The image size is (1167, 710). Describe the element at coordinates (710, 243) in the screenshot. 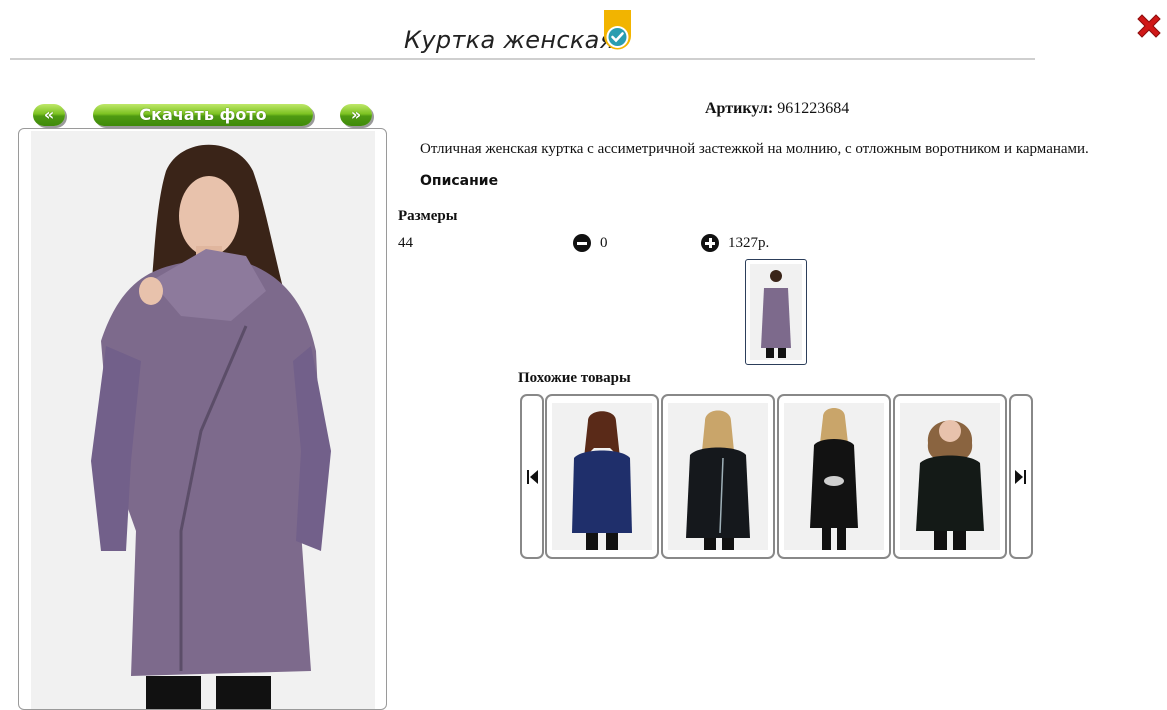

I see `plus-circle-icon` at that location.